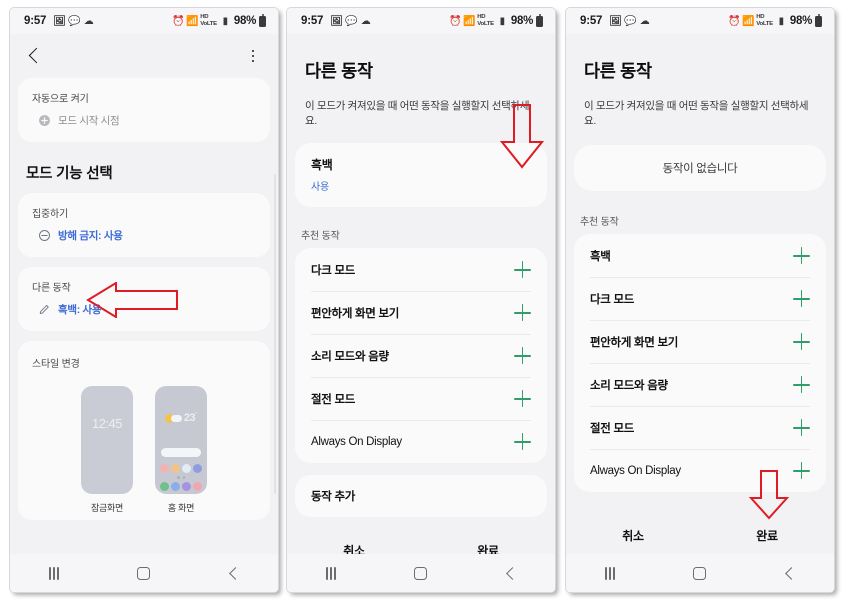  I want to click on other-actions-card: 다른 동작 흑백: 사용, so click(144, 299).